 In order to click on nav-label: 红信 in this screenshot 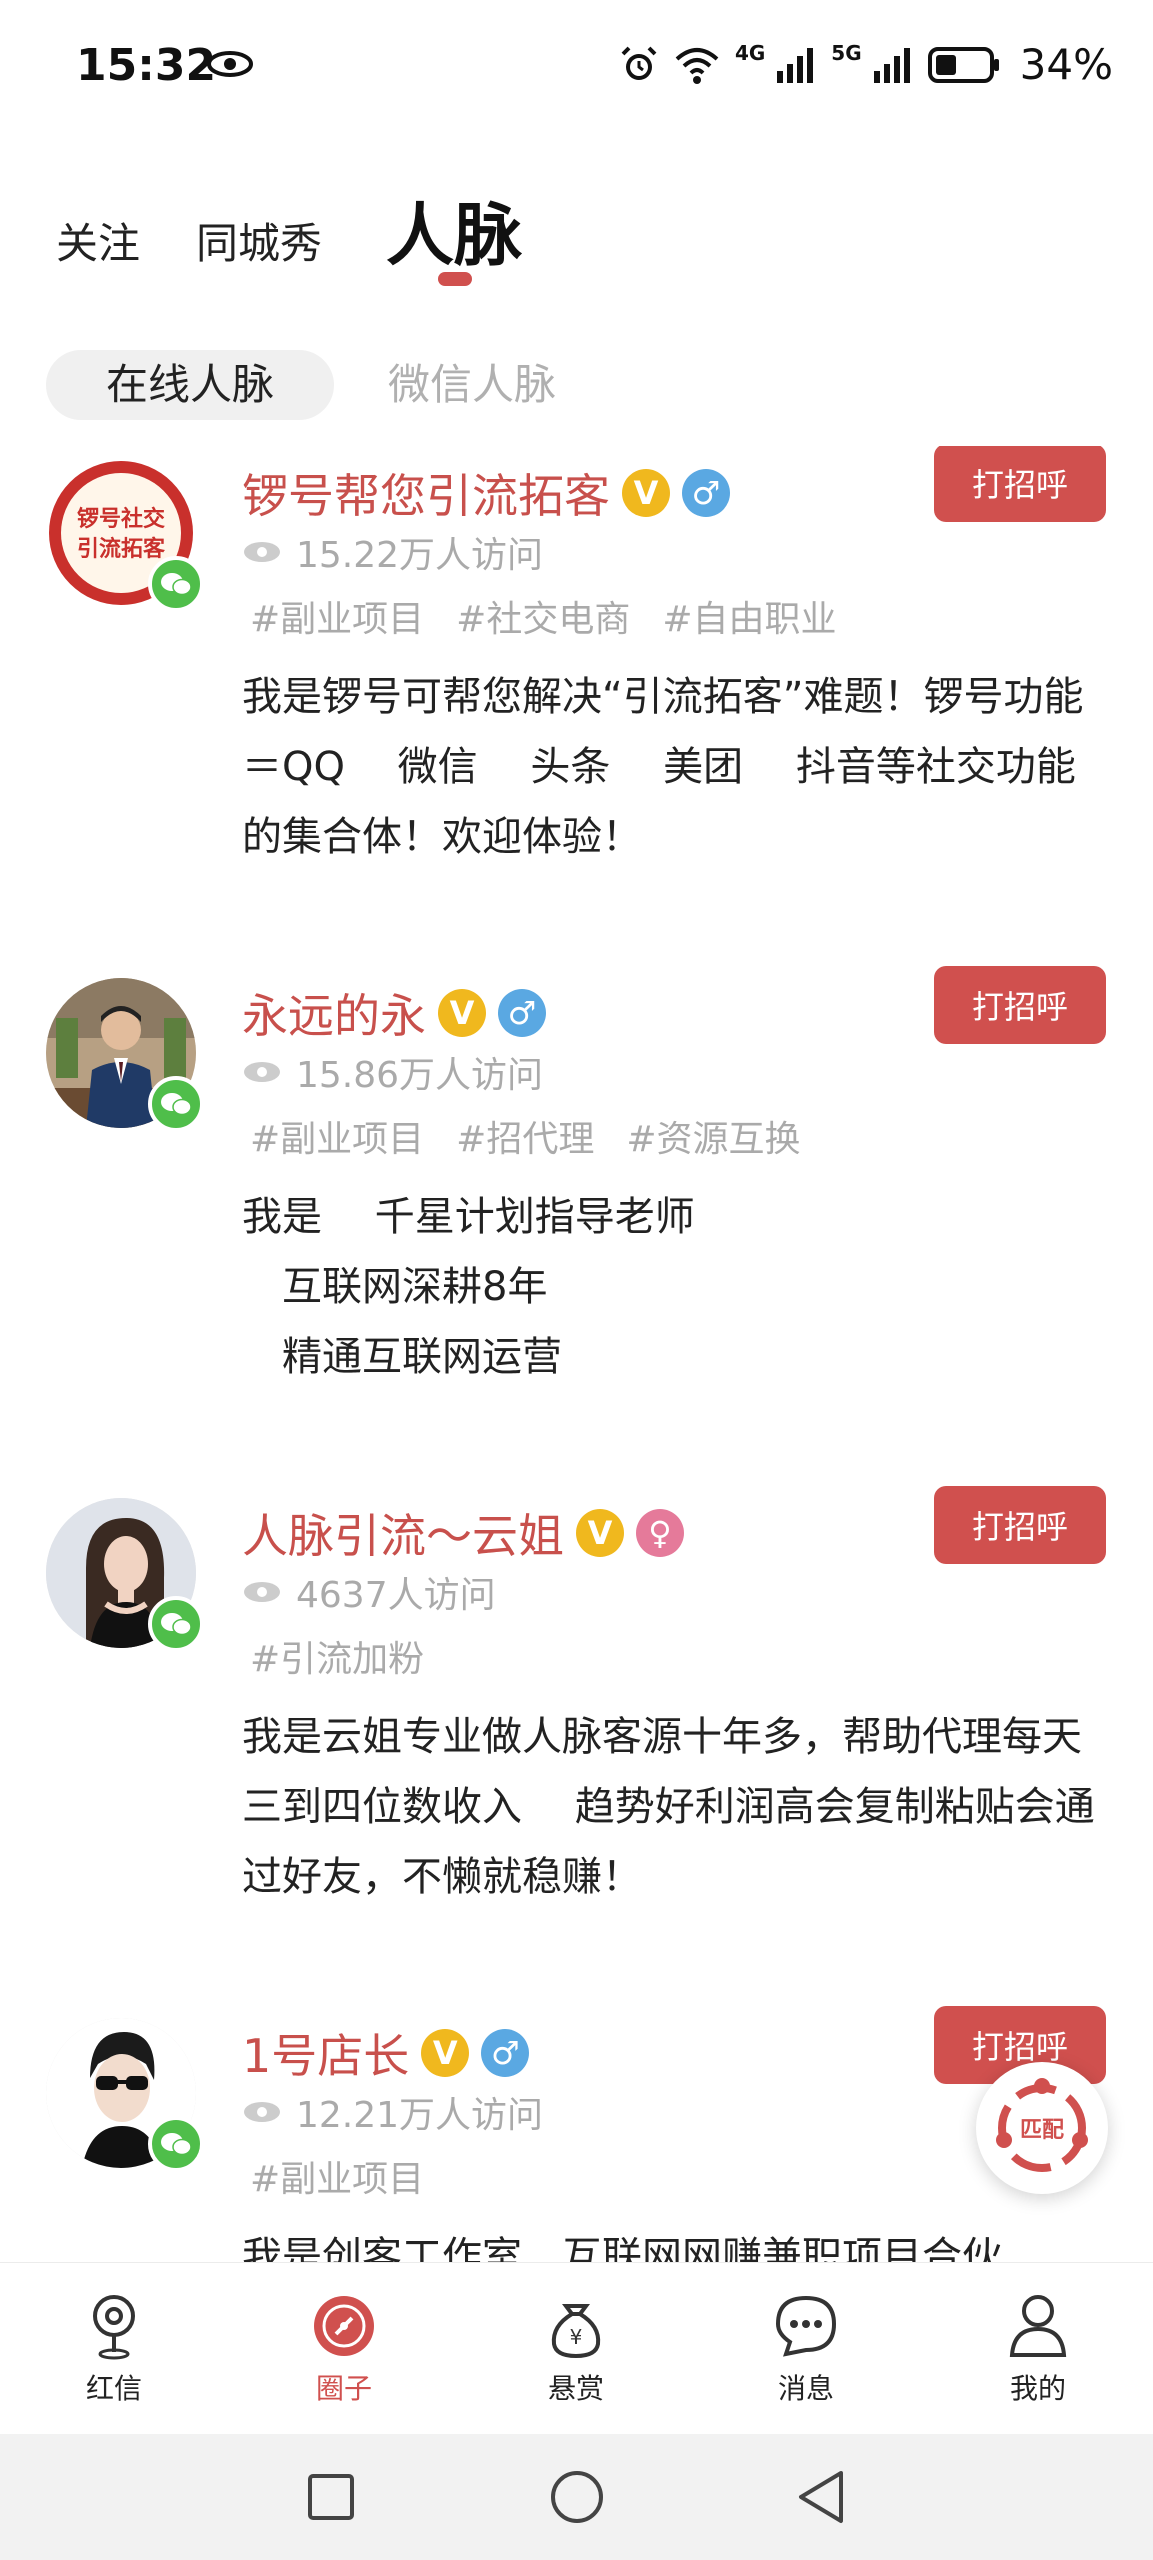, I will do `click(113, 2388)`.